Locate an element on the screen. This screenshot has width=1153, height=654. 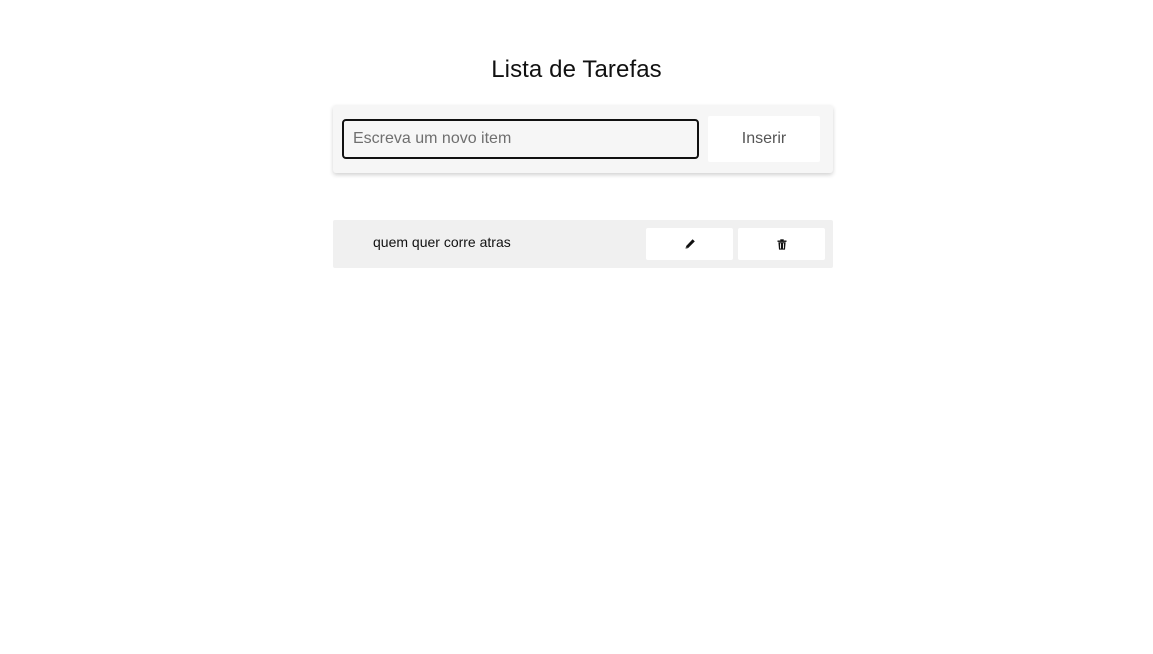
new-item-input is located at coordinates (520, 139).